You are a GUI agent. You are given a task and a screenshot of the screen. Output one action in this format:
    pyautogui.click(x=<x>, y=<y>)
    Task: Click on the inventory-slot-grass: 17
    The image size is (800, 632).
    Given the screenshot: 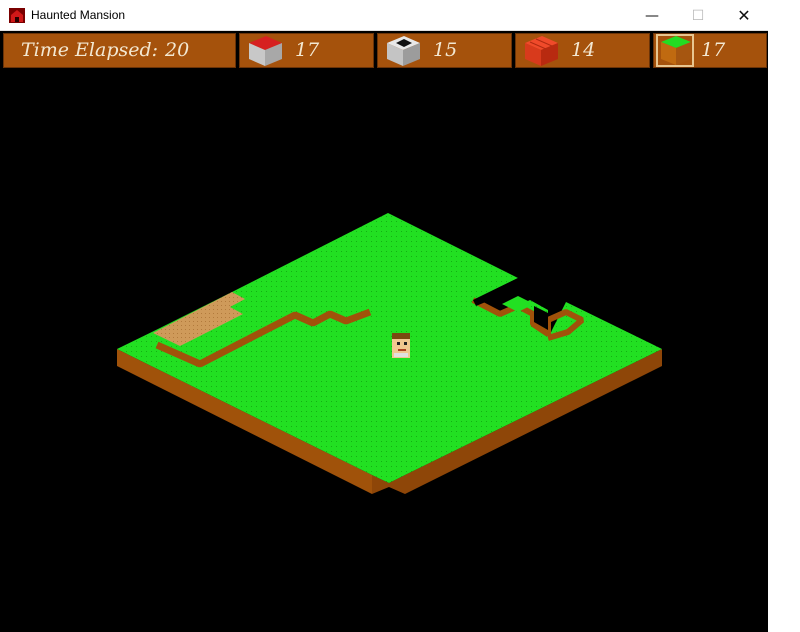 What is the action you would take?
    pyautogui.click(x=710, y=50)
    